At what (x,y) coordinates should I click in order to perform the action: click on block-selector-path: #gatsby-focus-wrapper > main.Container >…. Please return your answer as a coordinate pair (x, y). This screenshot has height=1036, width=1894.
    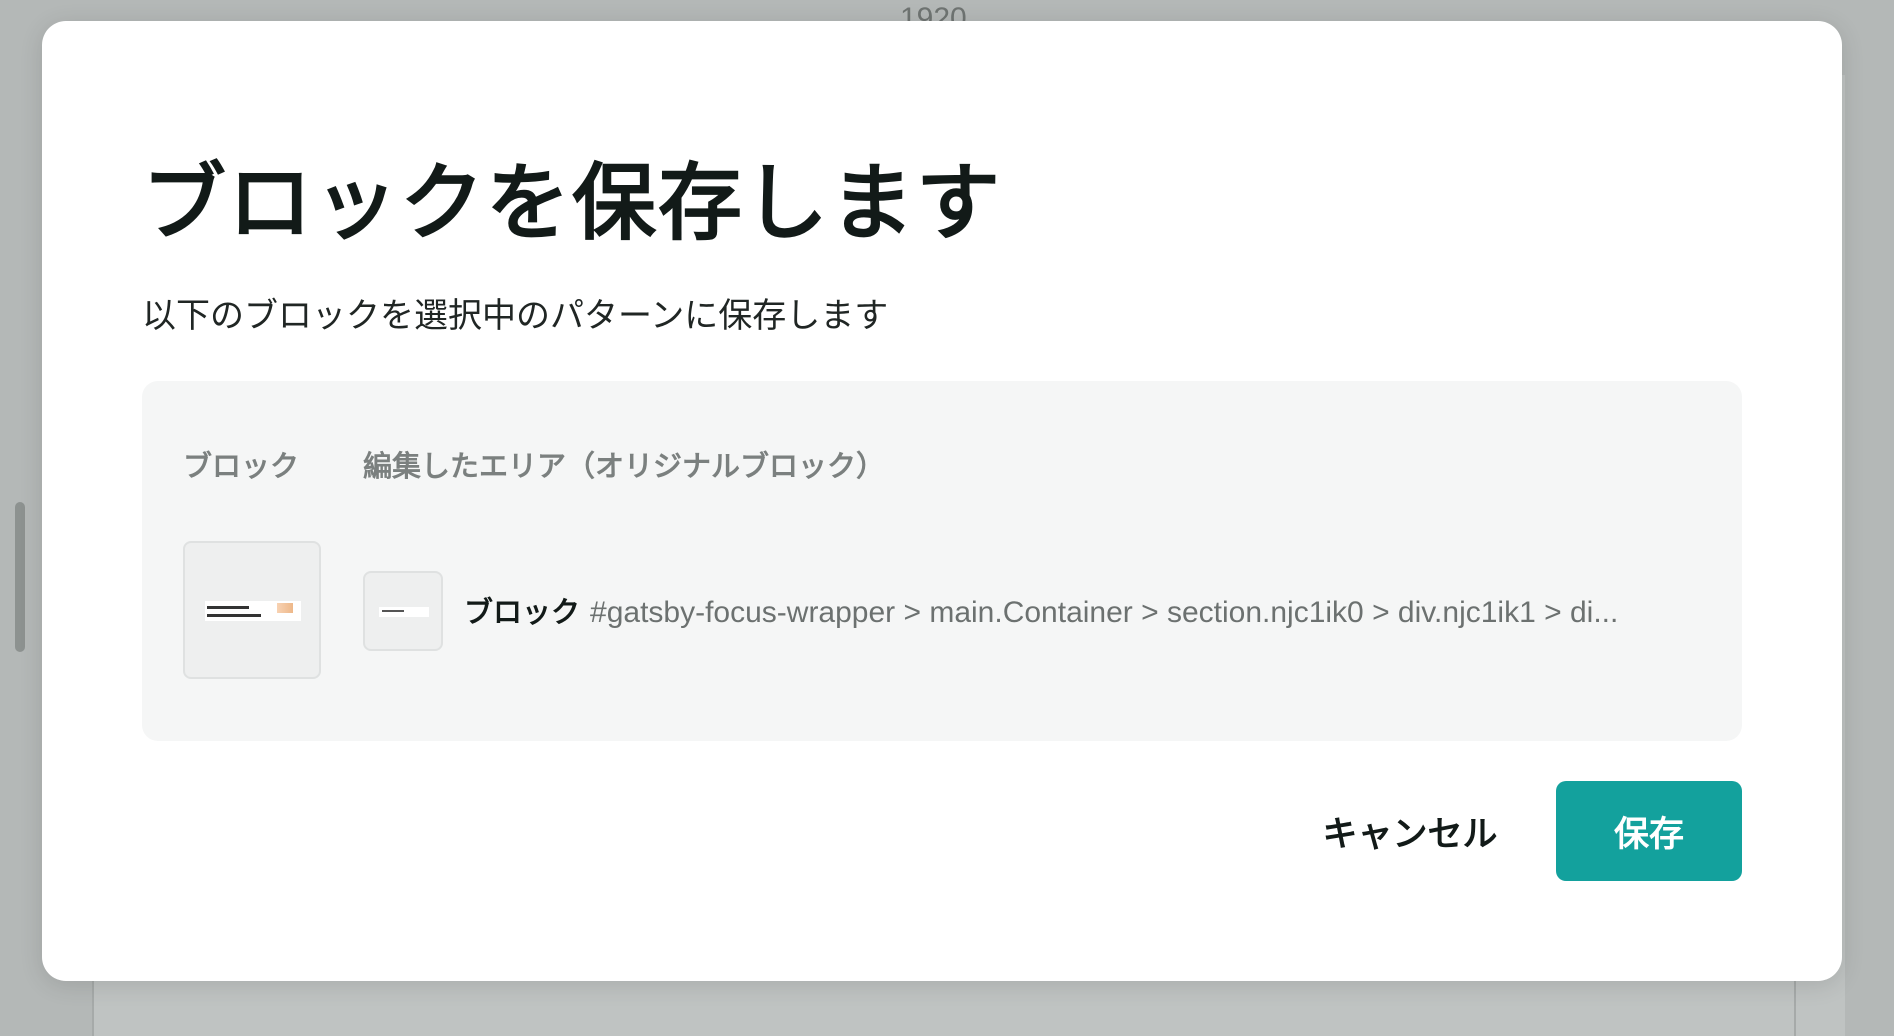
    Looking at the image, I should click on (1104, 612).